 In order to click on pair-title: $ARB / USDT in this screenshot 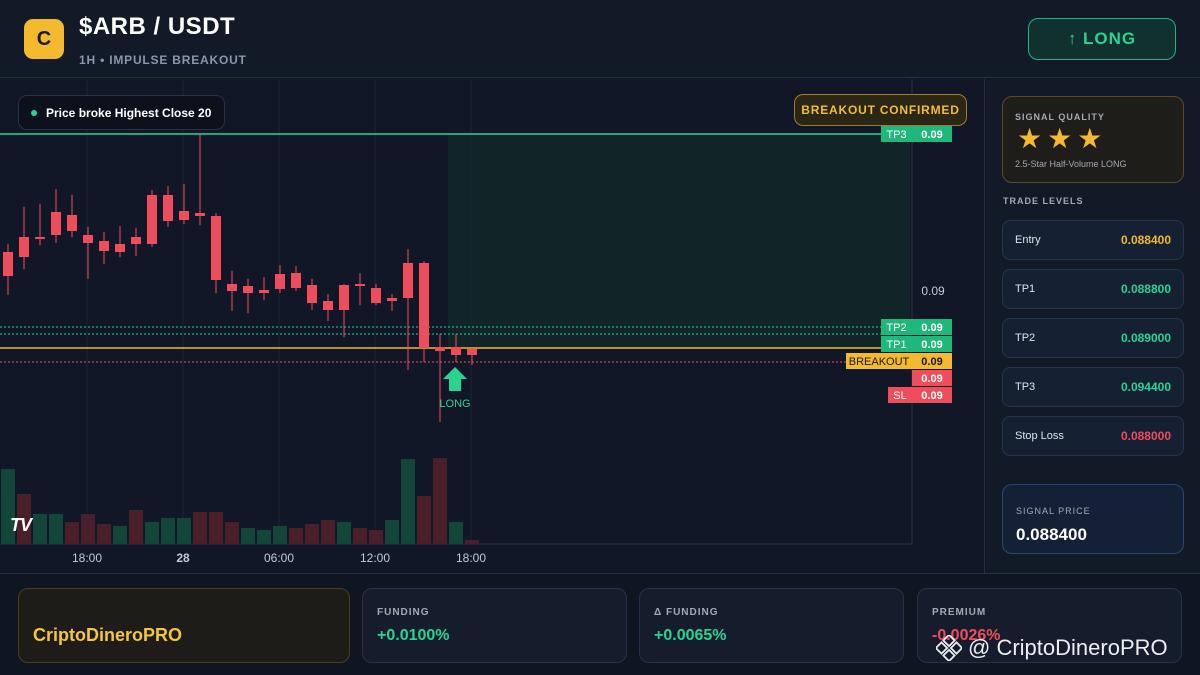, I will do `click(157, 26)`.